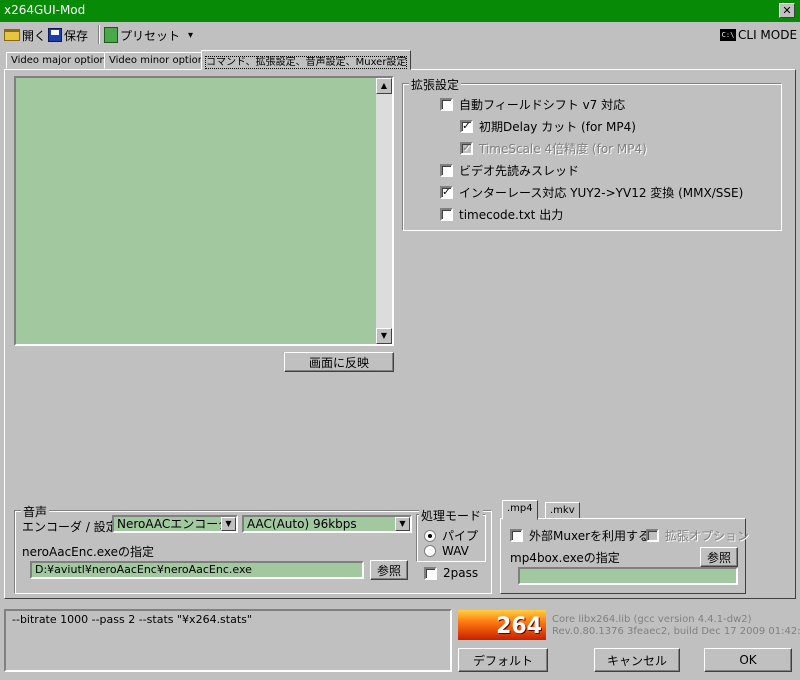 This screenshot has width=800, height=680. Describe the element at coordinates (55, 35) in the screenshot. I see `floppy-icon` at that location.